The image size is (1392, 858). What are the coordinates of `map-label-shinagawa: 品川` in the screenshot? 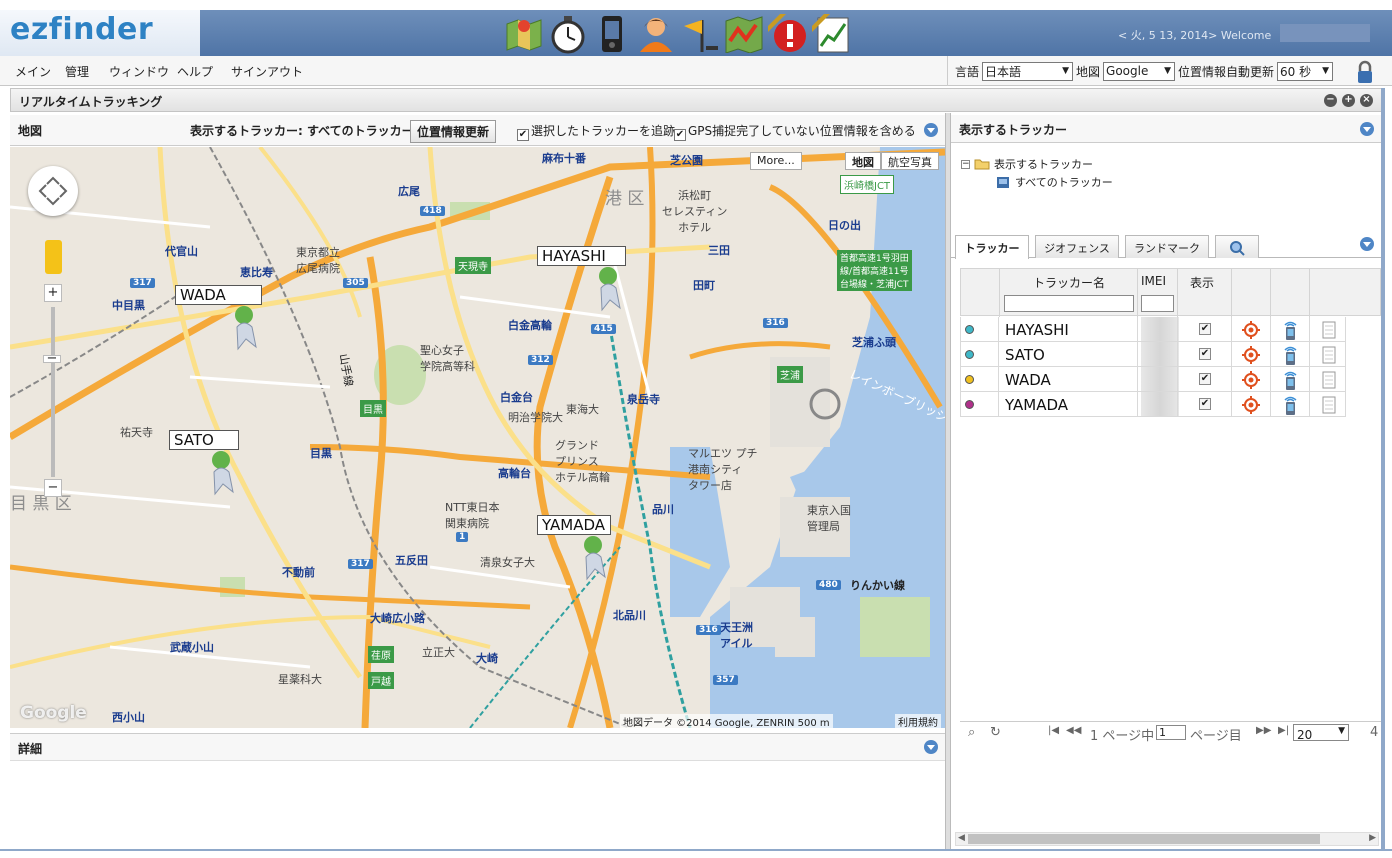 It's located at (663, 509).